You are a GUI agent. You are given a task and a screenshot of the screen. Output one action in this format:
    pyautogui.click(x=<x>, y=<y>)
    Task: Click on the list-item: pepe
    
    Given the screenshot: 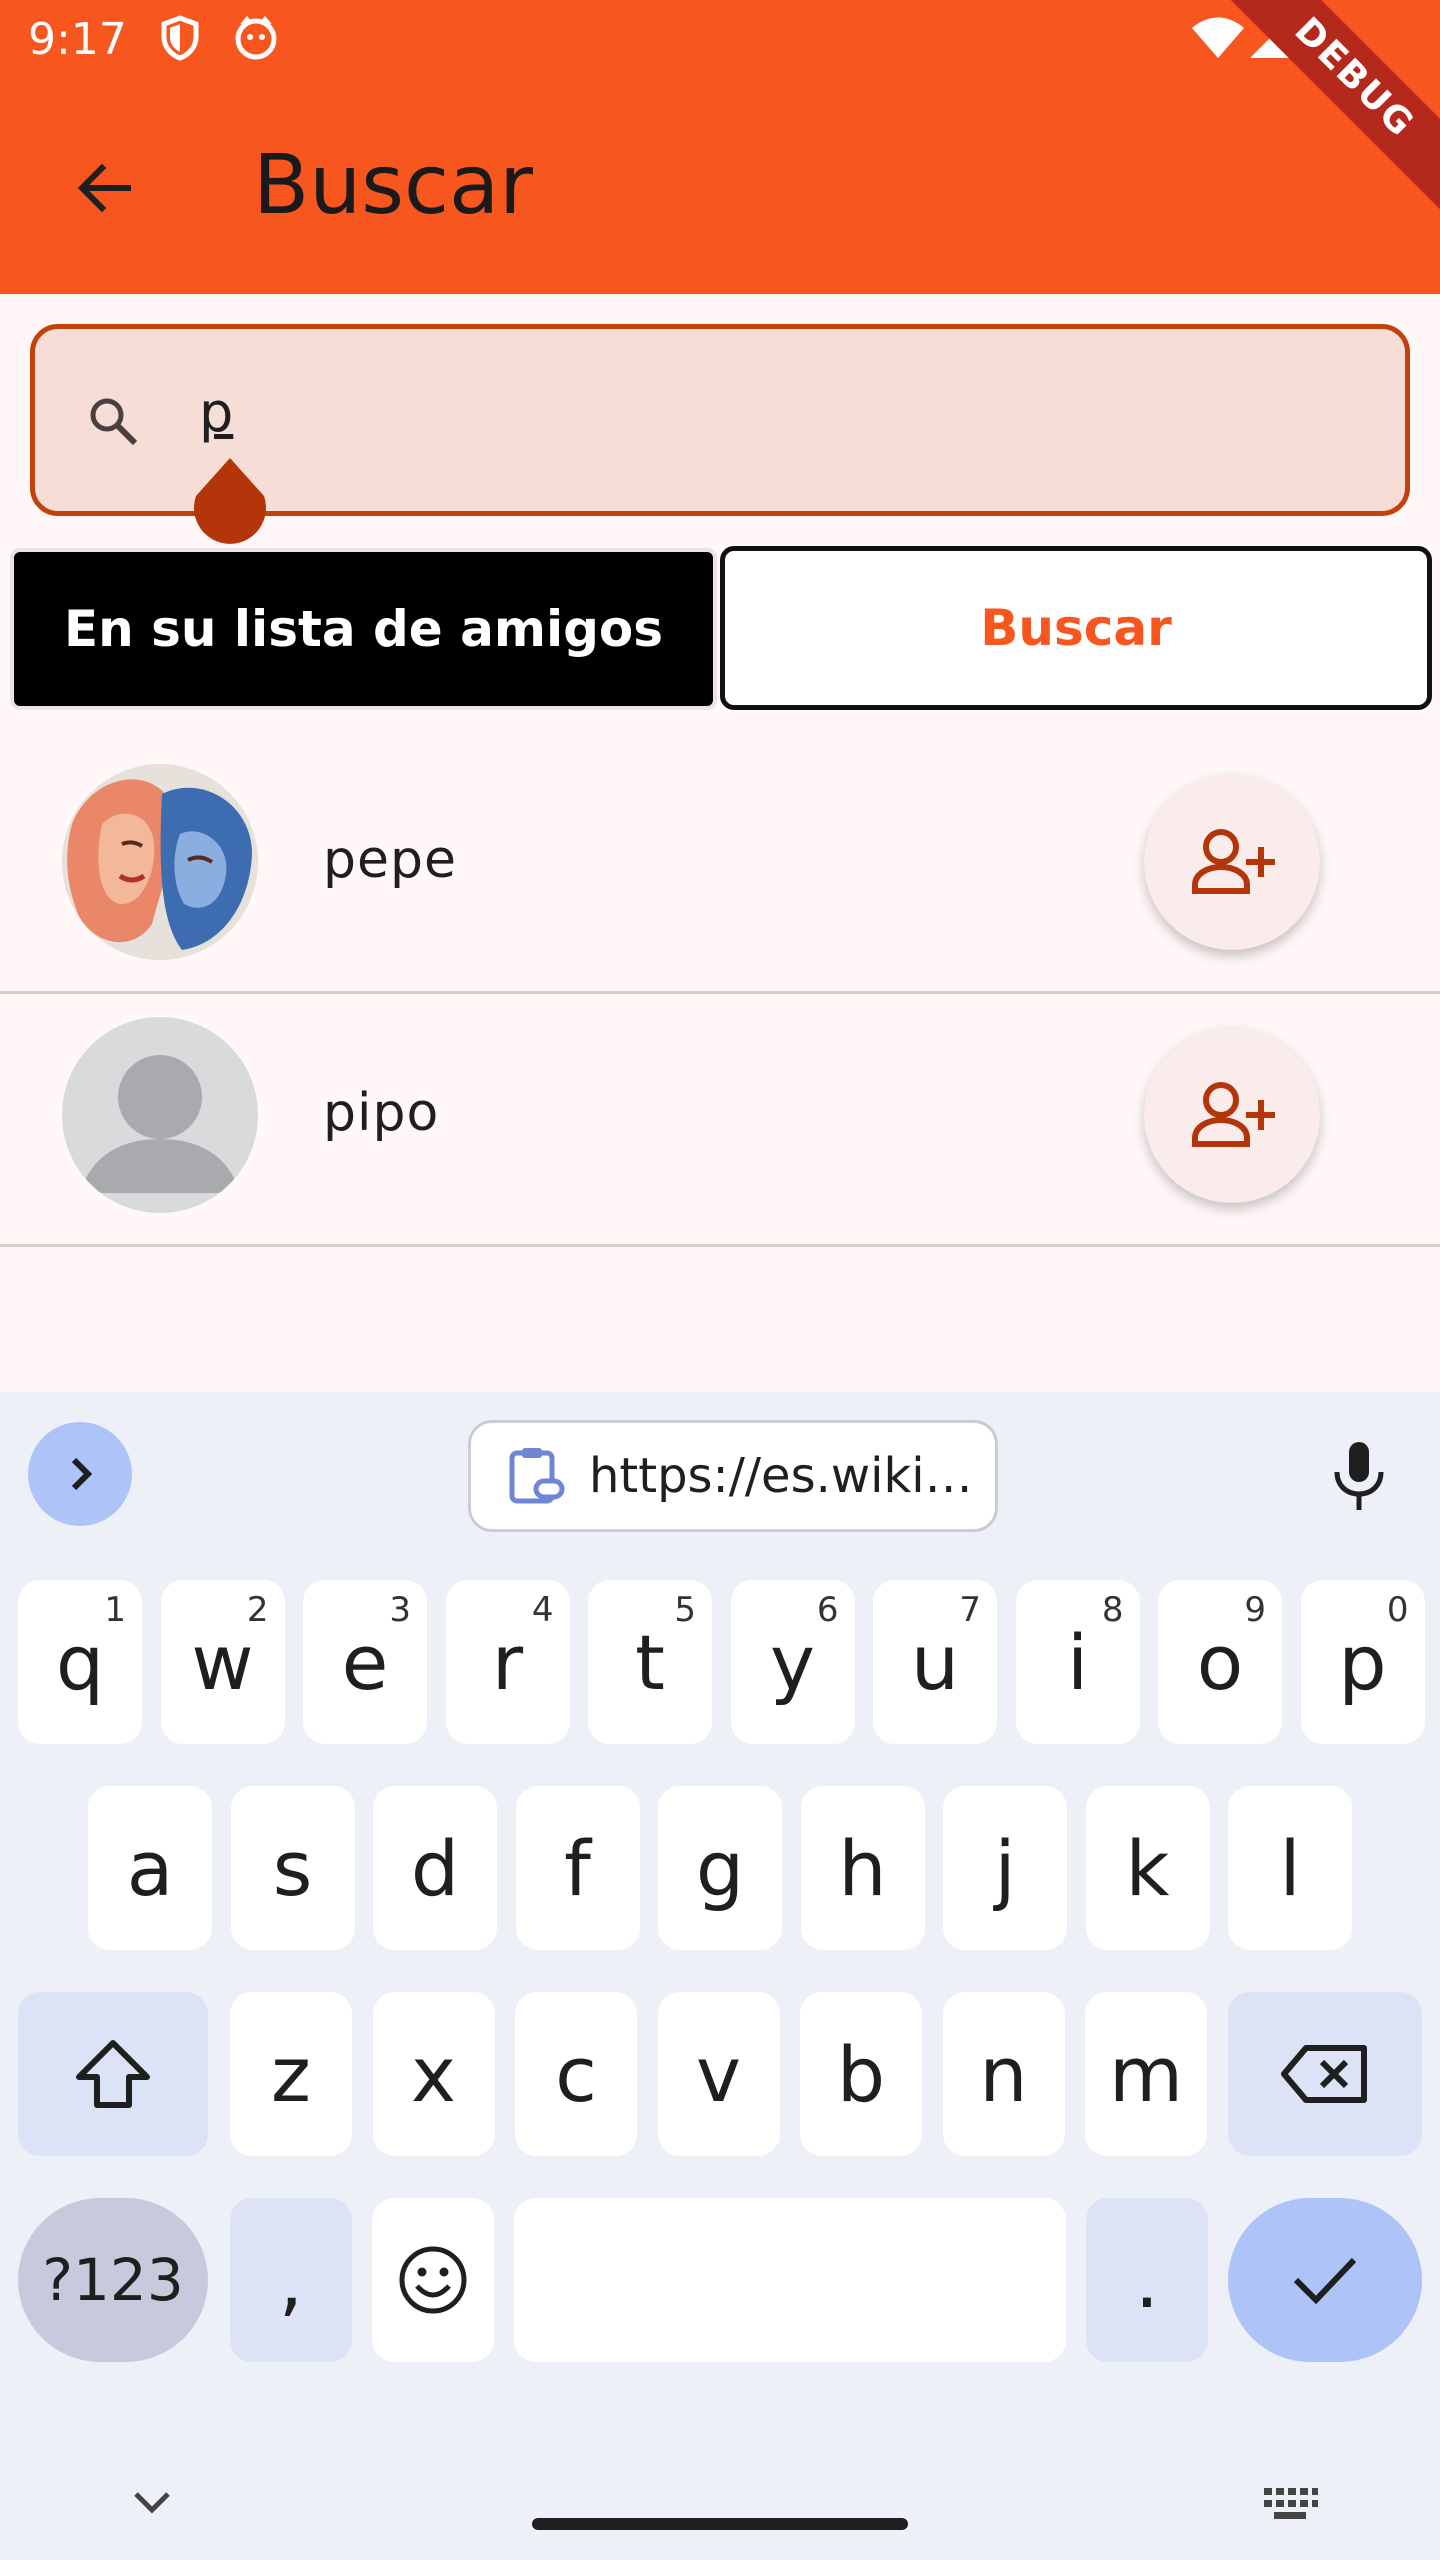 What is the action you would take?
    pyautogui.click(x=720, y=869)
    